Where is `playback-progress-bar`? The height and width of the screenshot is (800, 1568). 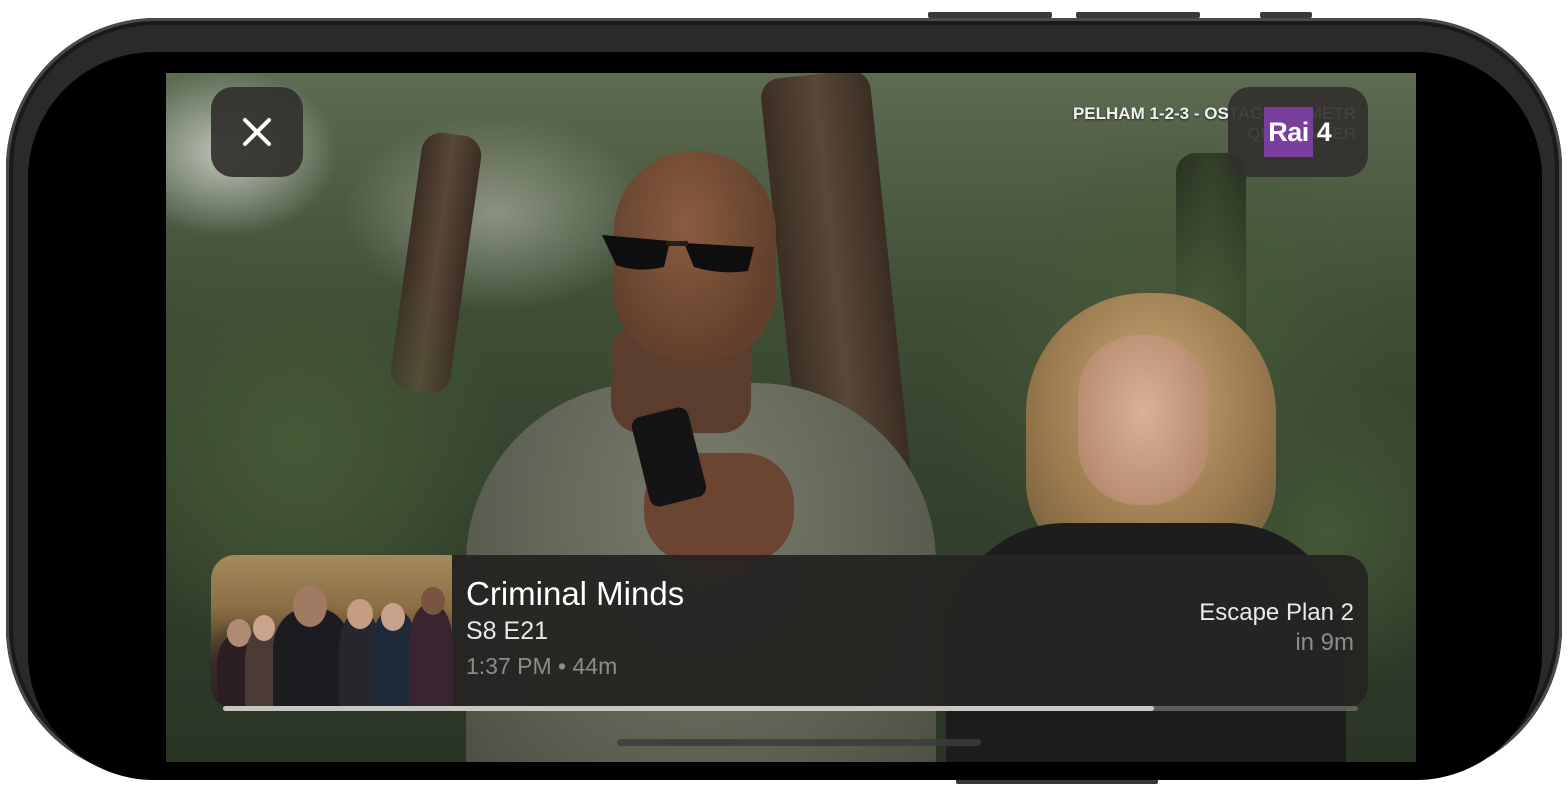 playback-progress-bar is located at coordinates (790, 708).